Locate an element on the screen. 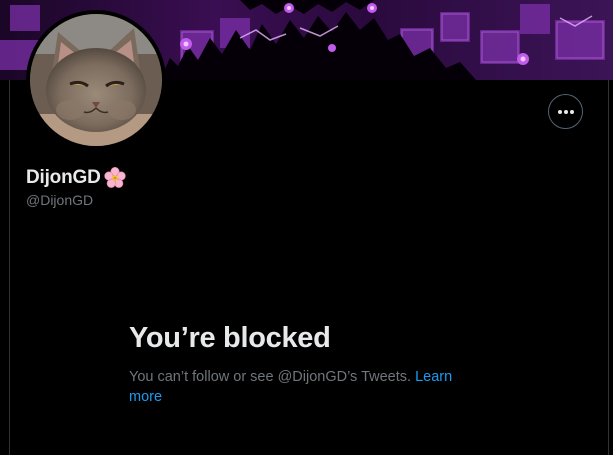 The width and height of the screenshot is (613, 455). column-border-left is located at coordinates (9, 267).